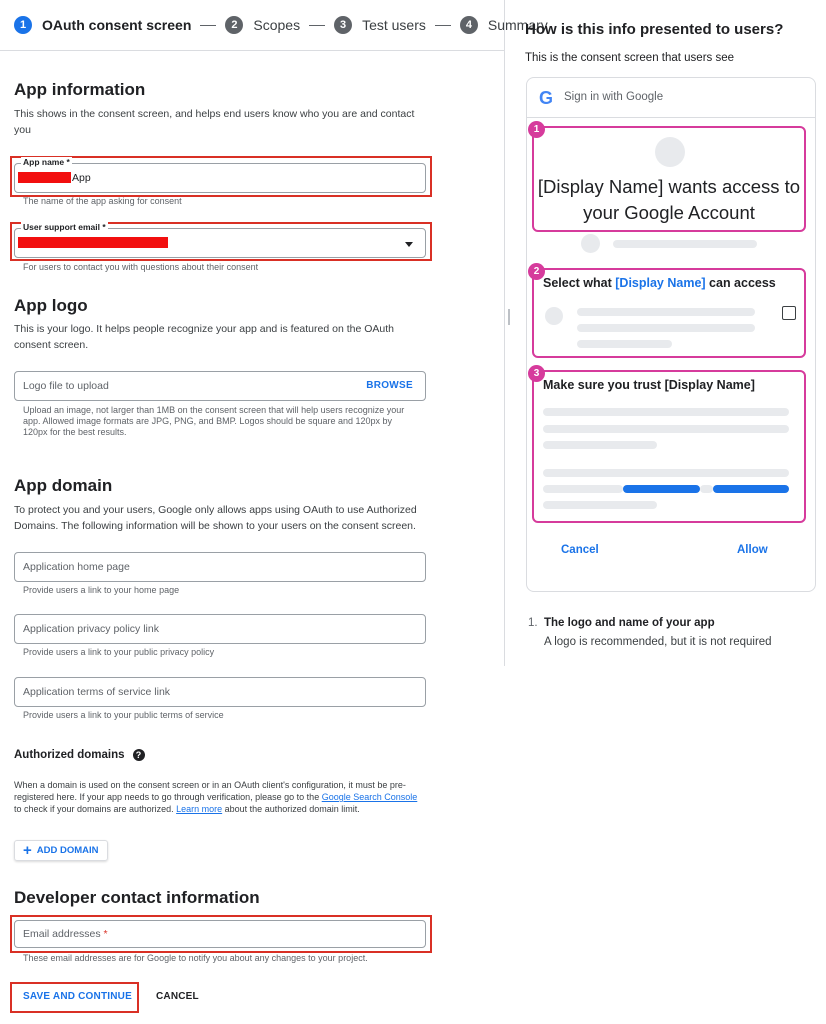 Image resolution: width=826 pixels, height=1024 pixels. Describe the element at coordinates (44, 177) in the screenshot. I see `redacted-app-name` at that location.